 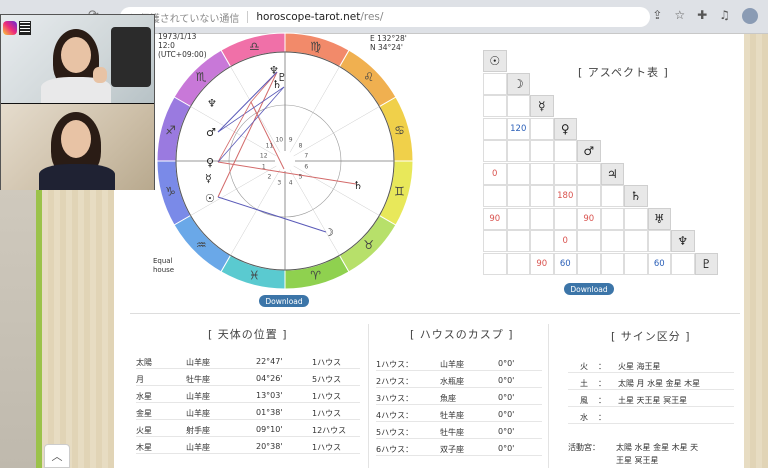 What do you see at coordinates (639, 366) in the screenshot?
I see `sign-value: 火星 海王星` at bounding box center [639, 366].